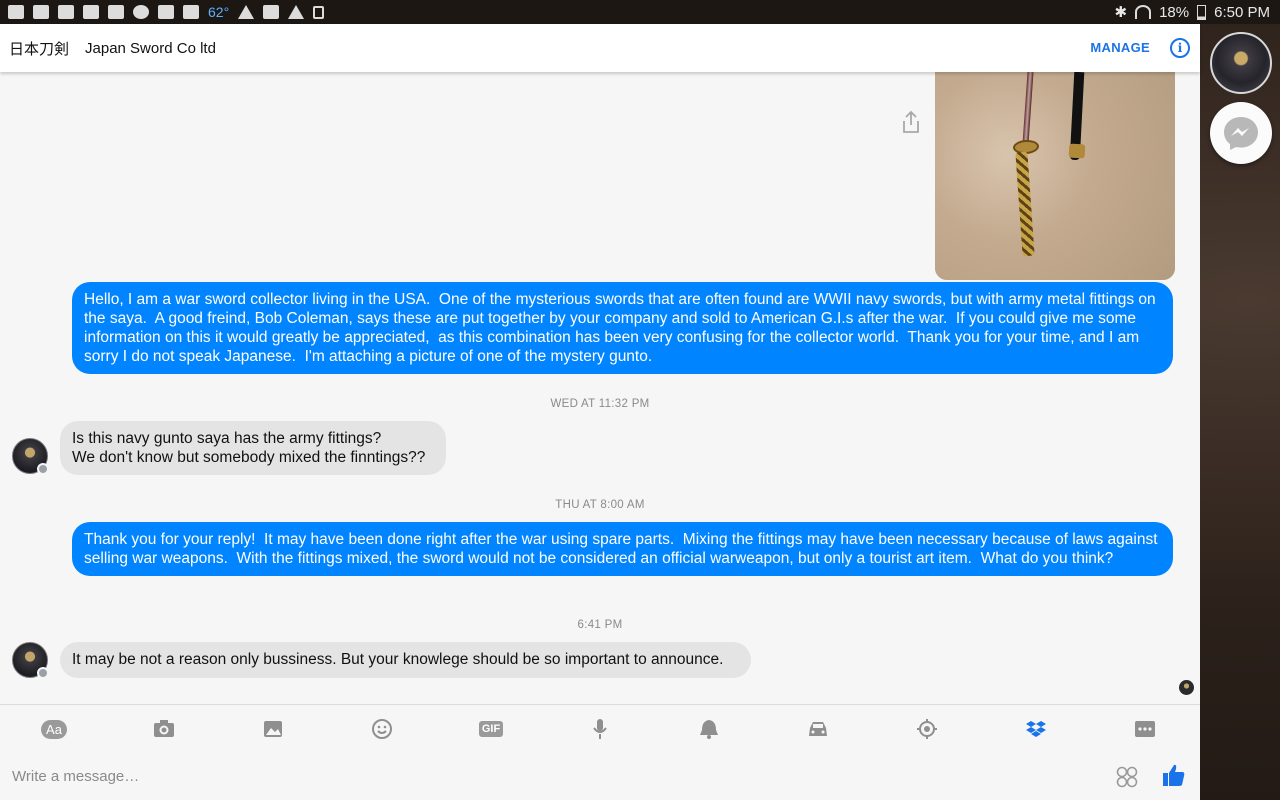 This screenshot has height=800, width=1280. I want to click on messenger-icon, so click(1241, 133).